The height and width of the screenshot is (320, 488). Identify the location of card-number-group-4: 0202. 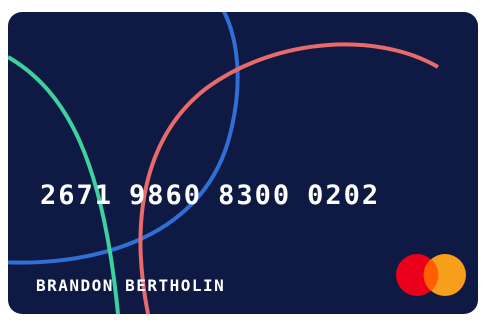
(344, 195).